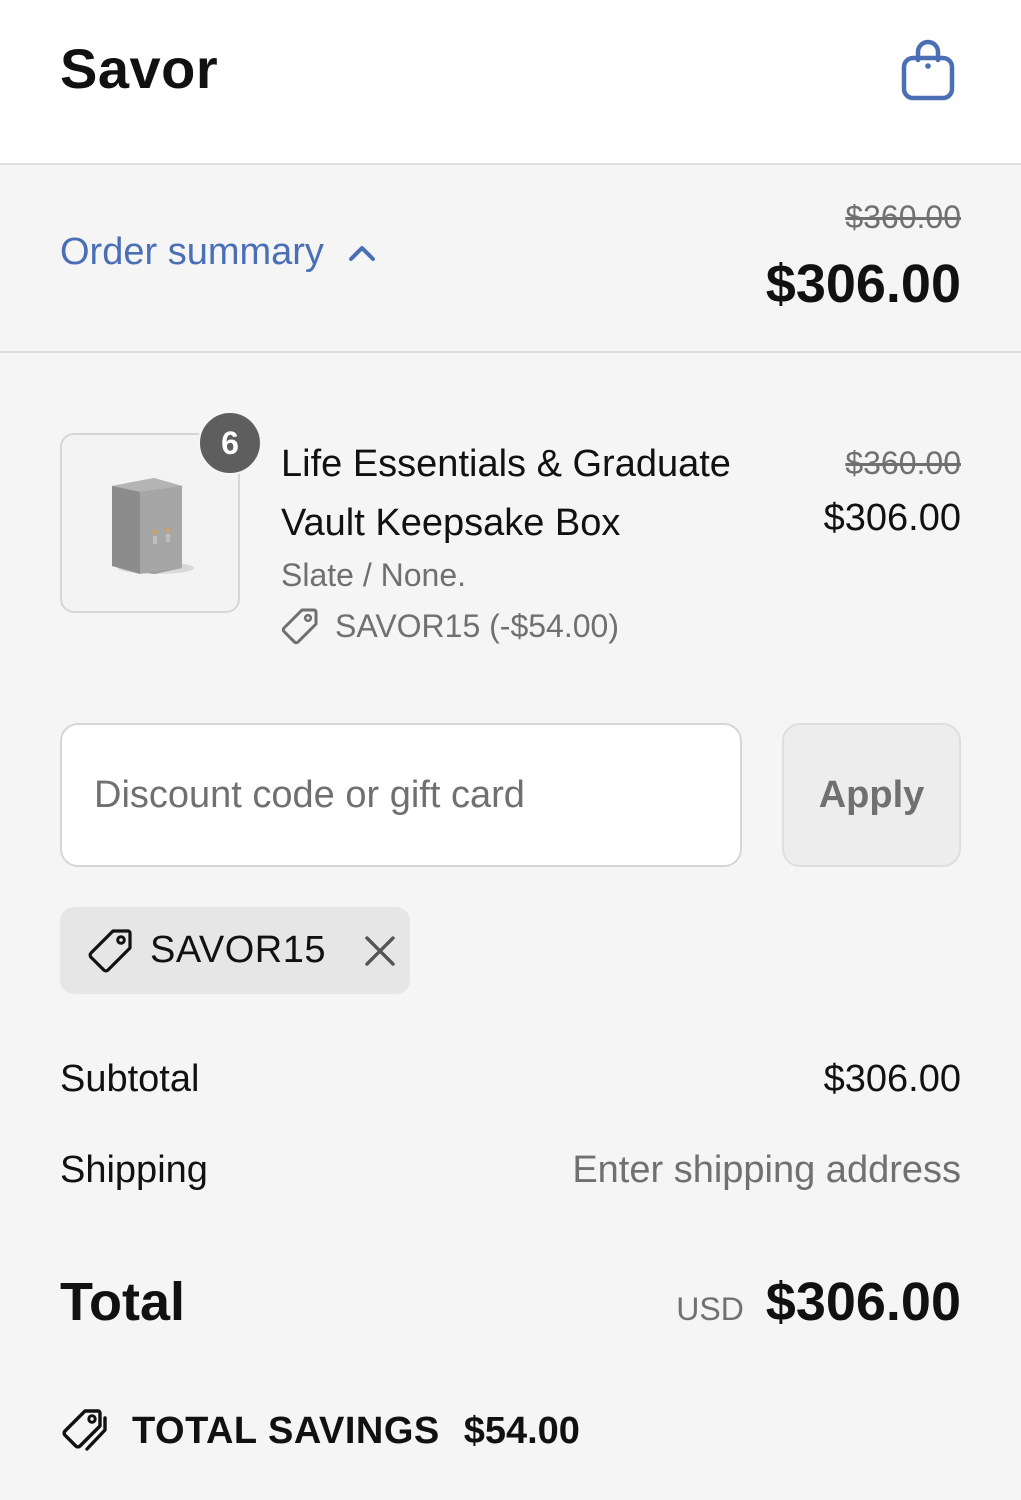  Describe the element at coordinates (373, 575) in the screenshot. I see `product-variant: Slate / None.` at that location.